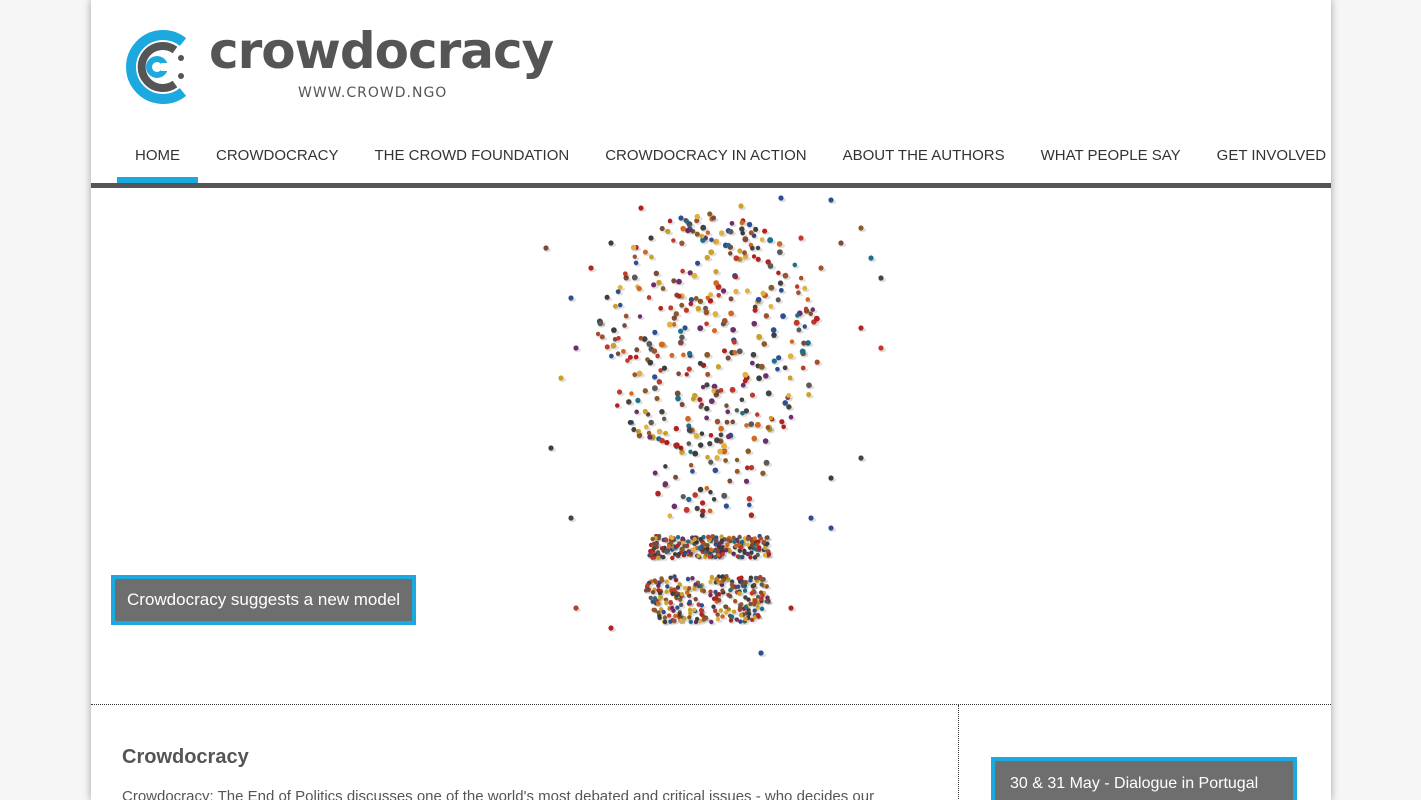 This screenshot has height=800, width=1421. Describe the element at coordinates (185, 757) in the screenshot. I see `content-title: Crowdocracy` at that location.